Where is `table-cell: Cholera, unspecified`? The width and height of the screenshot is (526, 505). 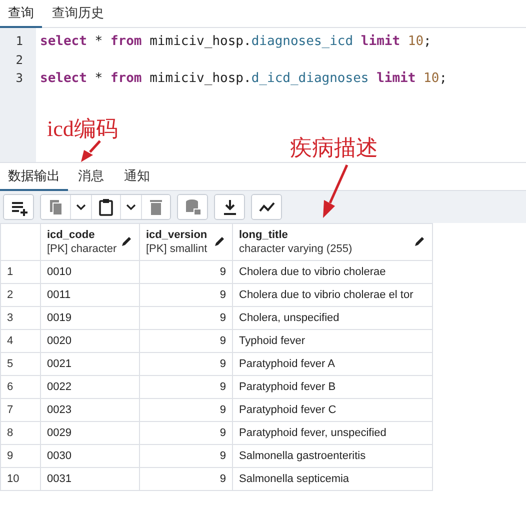
table-cell: Cholera, unspecified is located at coordinates (332, 318).